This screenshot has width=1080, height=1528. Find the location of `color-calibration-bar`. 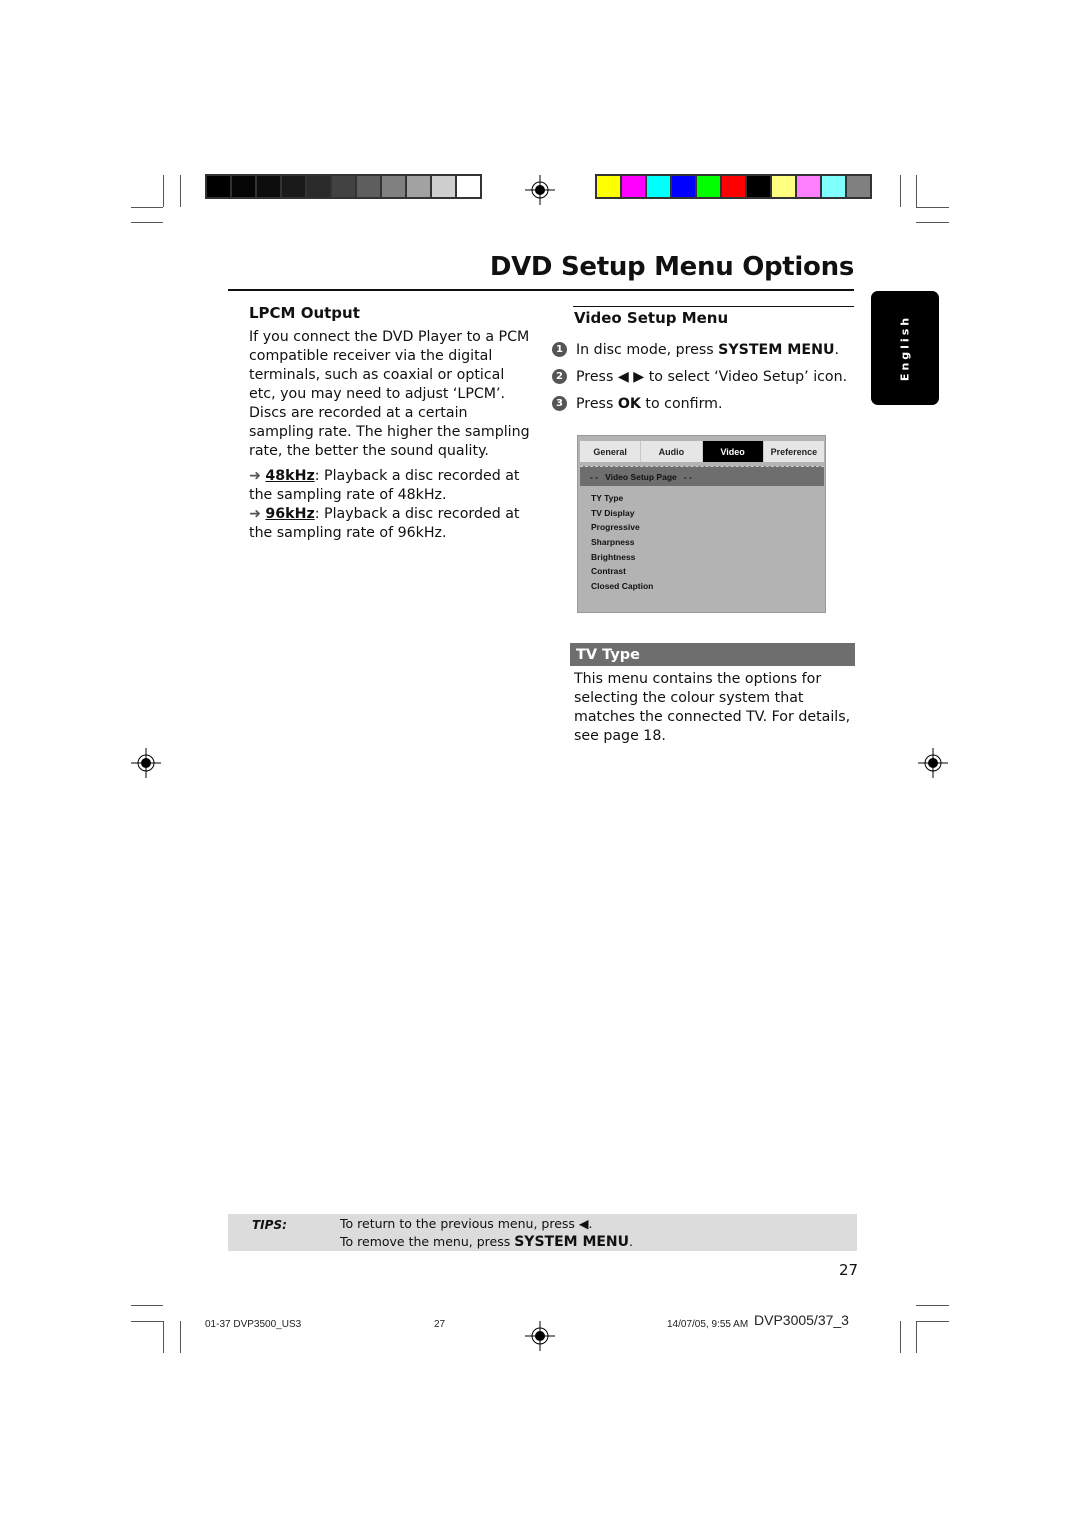

color-calibration-bar is located at coordinates (733, 186).